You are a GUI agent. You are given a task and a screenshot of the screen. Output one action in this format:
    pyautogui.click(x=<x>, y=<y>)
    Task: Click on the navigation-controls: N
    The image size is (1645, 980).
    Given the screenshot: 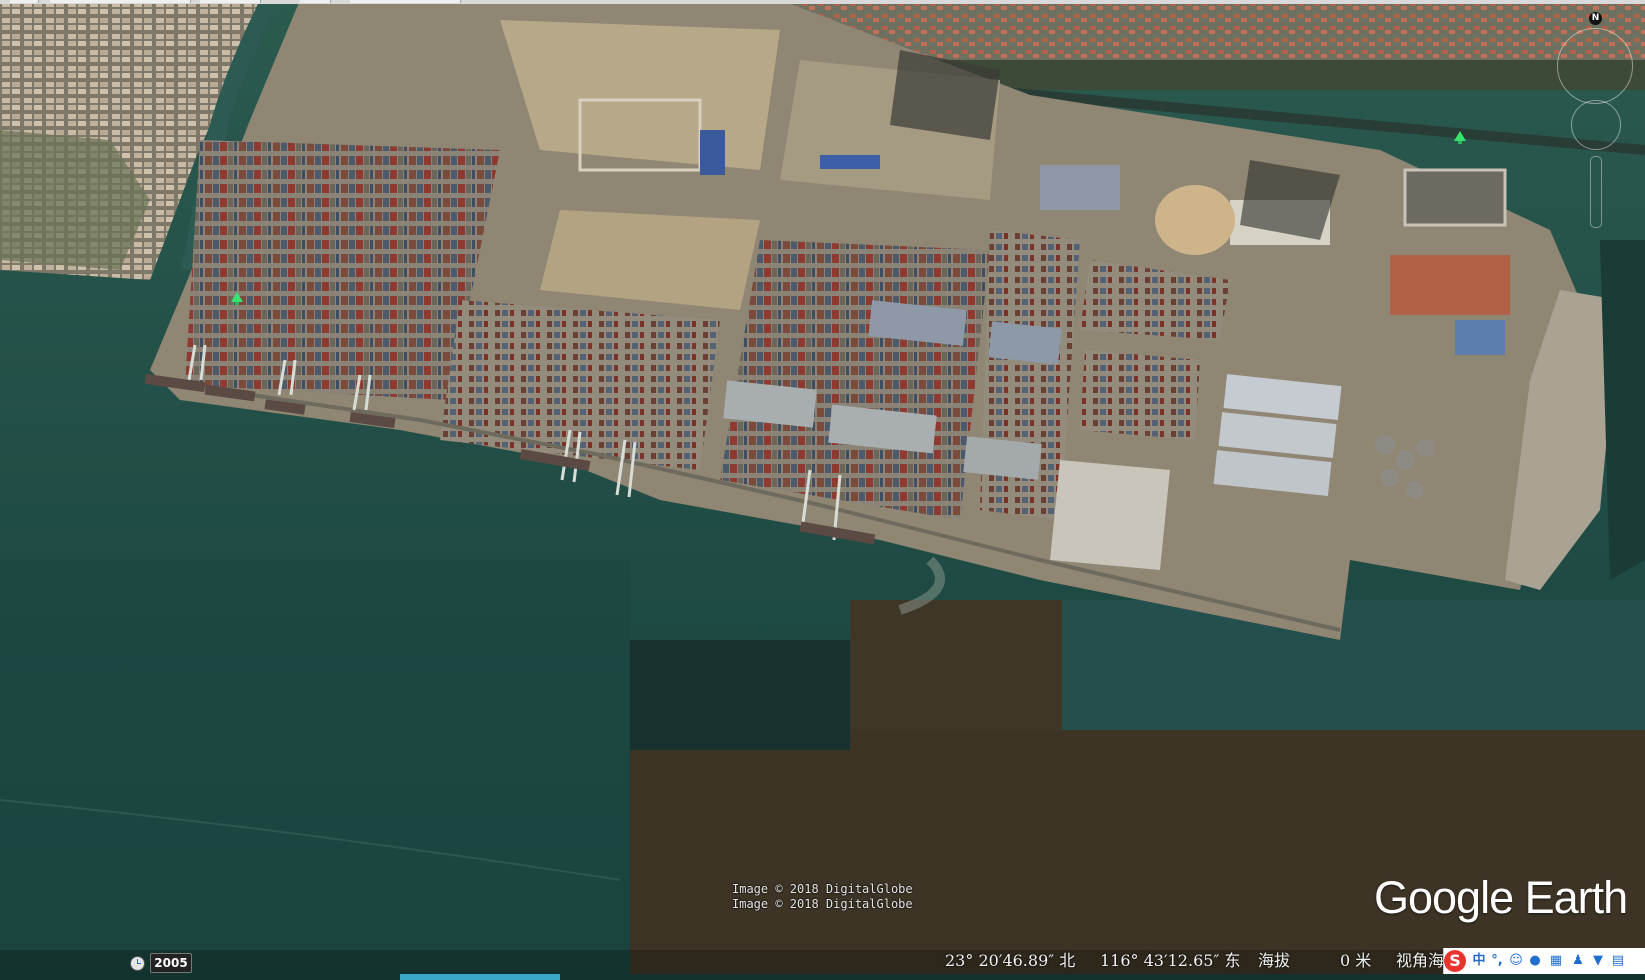 What is the action you would take?
    pyautogui.click(x=1595, y=119)
    